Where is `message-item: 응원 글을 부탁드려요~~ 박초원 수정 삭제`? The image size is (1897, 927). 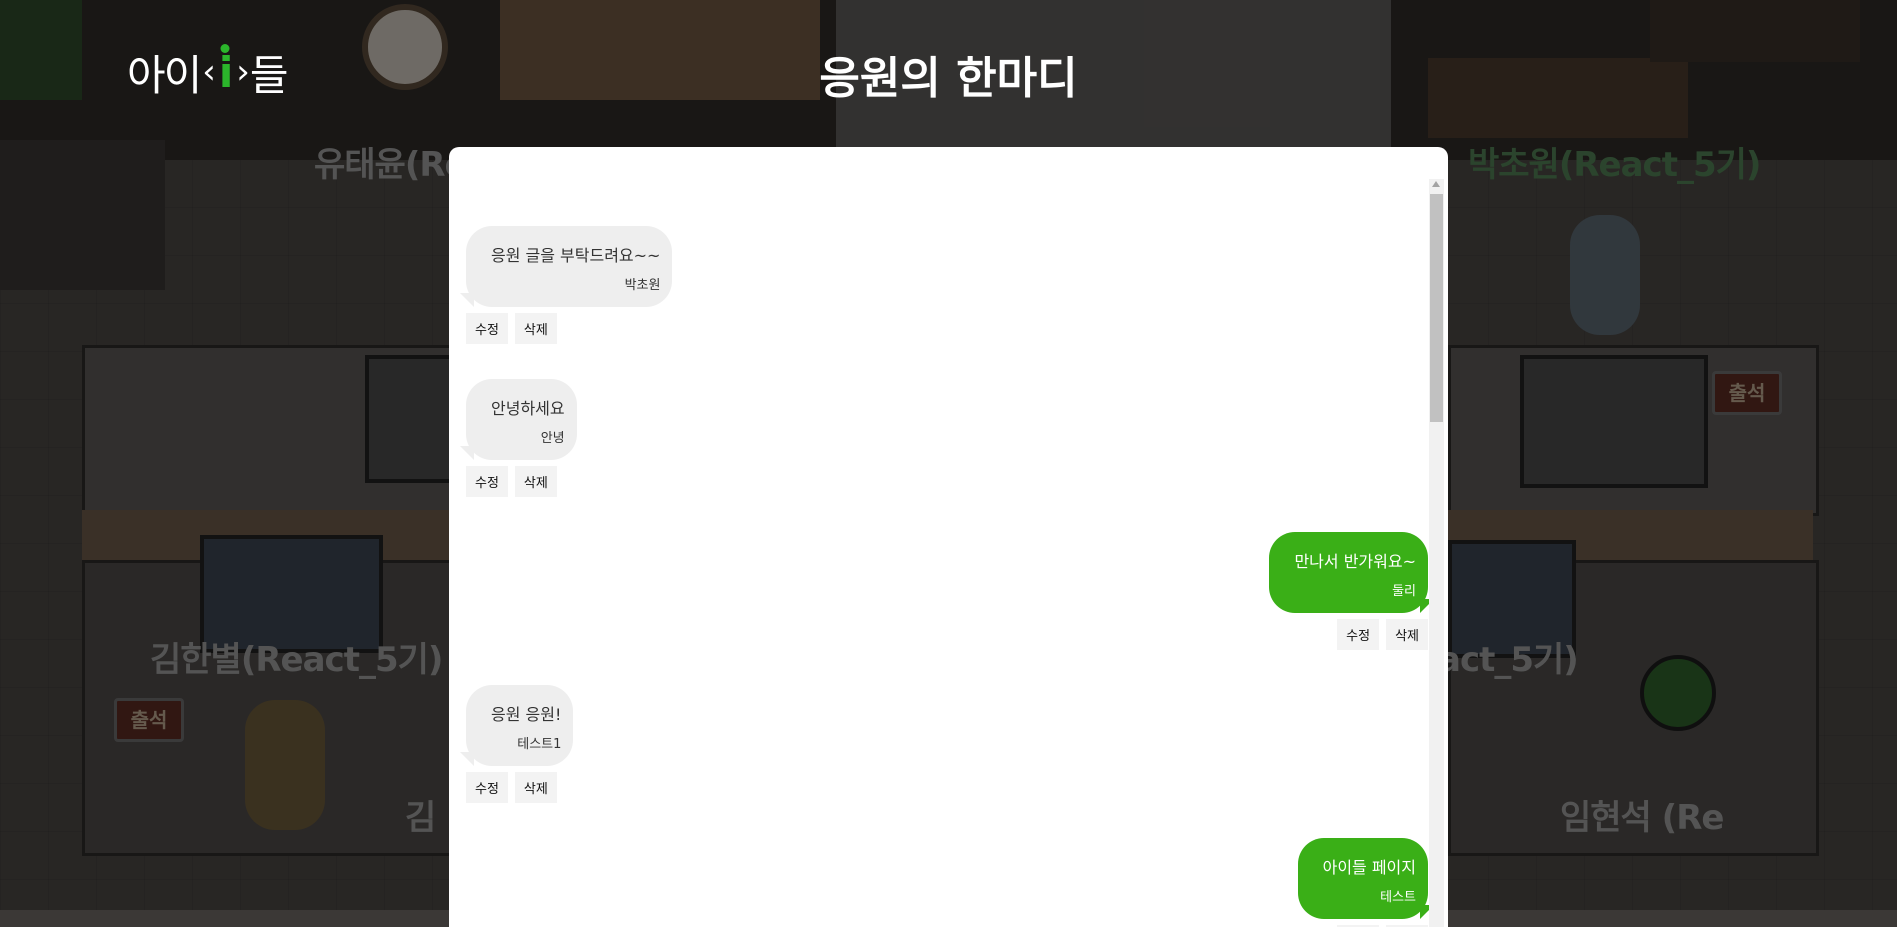
message-item: 응원 글을 부탁드려요~~ 박초원 수정 삭제 is located at coordinates (569, 285).